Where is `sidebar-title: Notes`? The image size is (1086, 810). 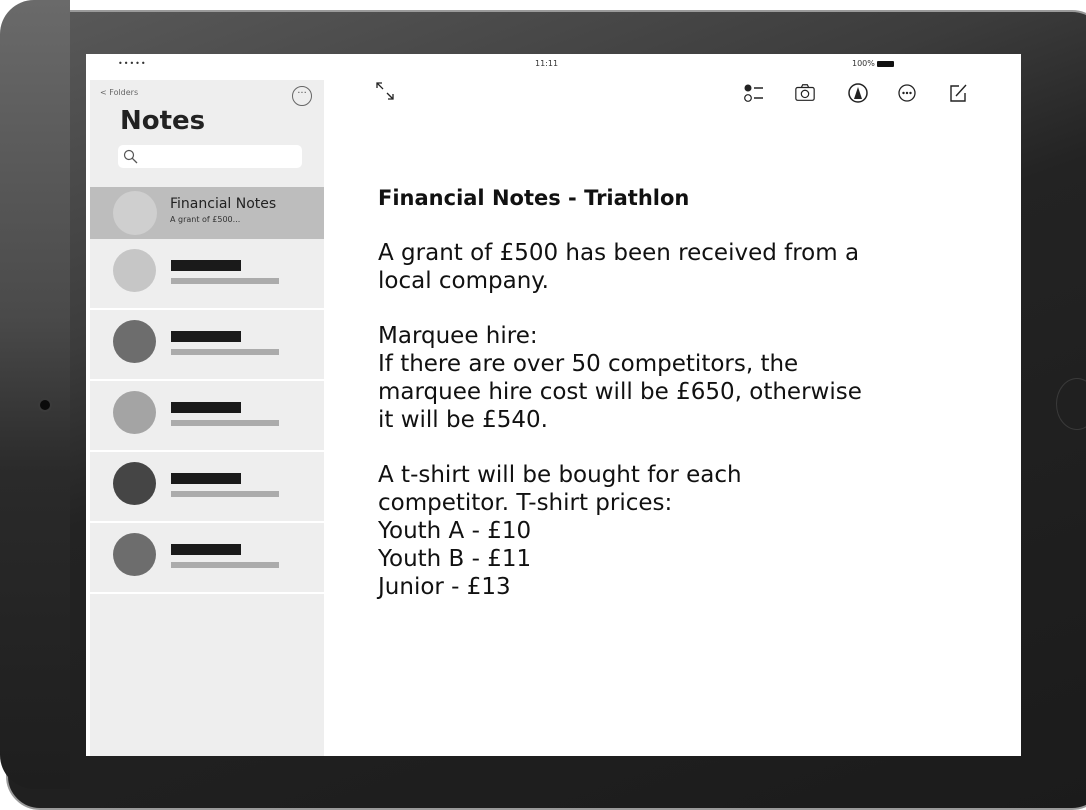
sidebar-title: Notes is located at coordinates (163, 121).